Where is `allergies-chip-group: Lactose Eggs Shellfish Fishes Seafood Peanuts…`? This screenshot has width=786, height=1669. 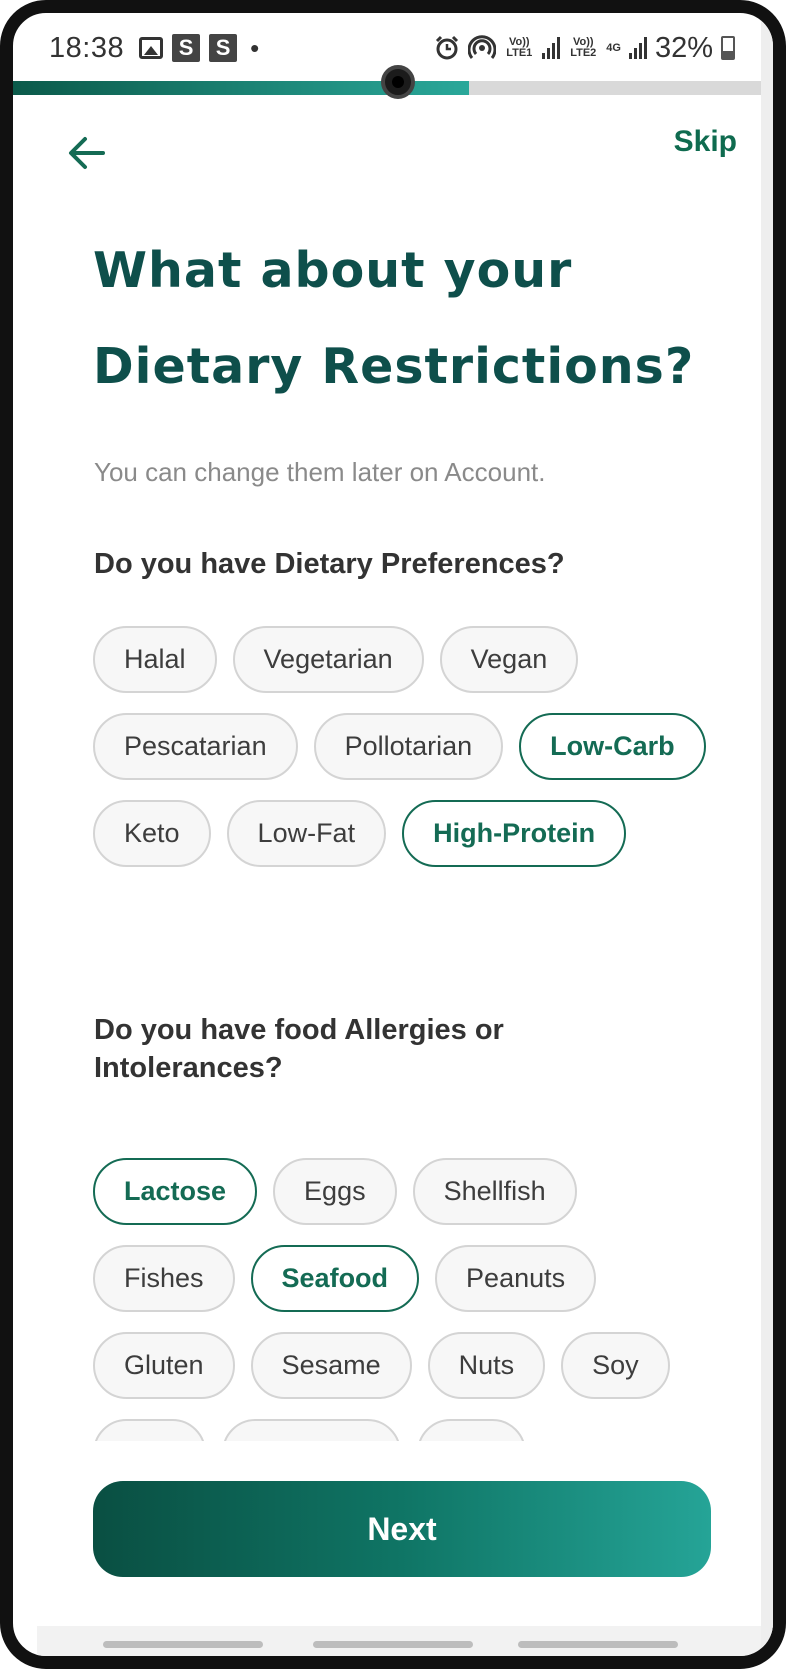 allergies-chip-group: Lactose Eggs Shellfish Fishes Seafood Peanuts… is located at coordinates (413, 1299).